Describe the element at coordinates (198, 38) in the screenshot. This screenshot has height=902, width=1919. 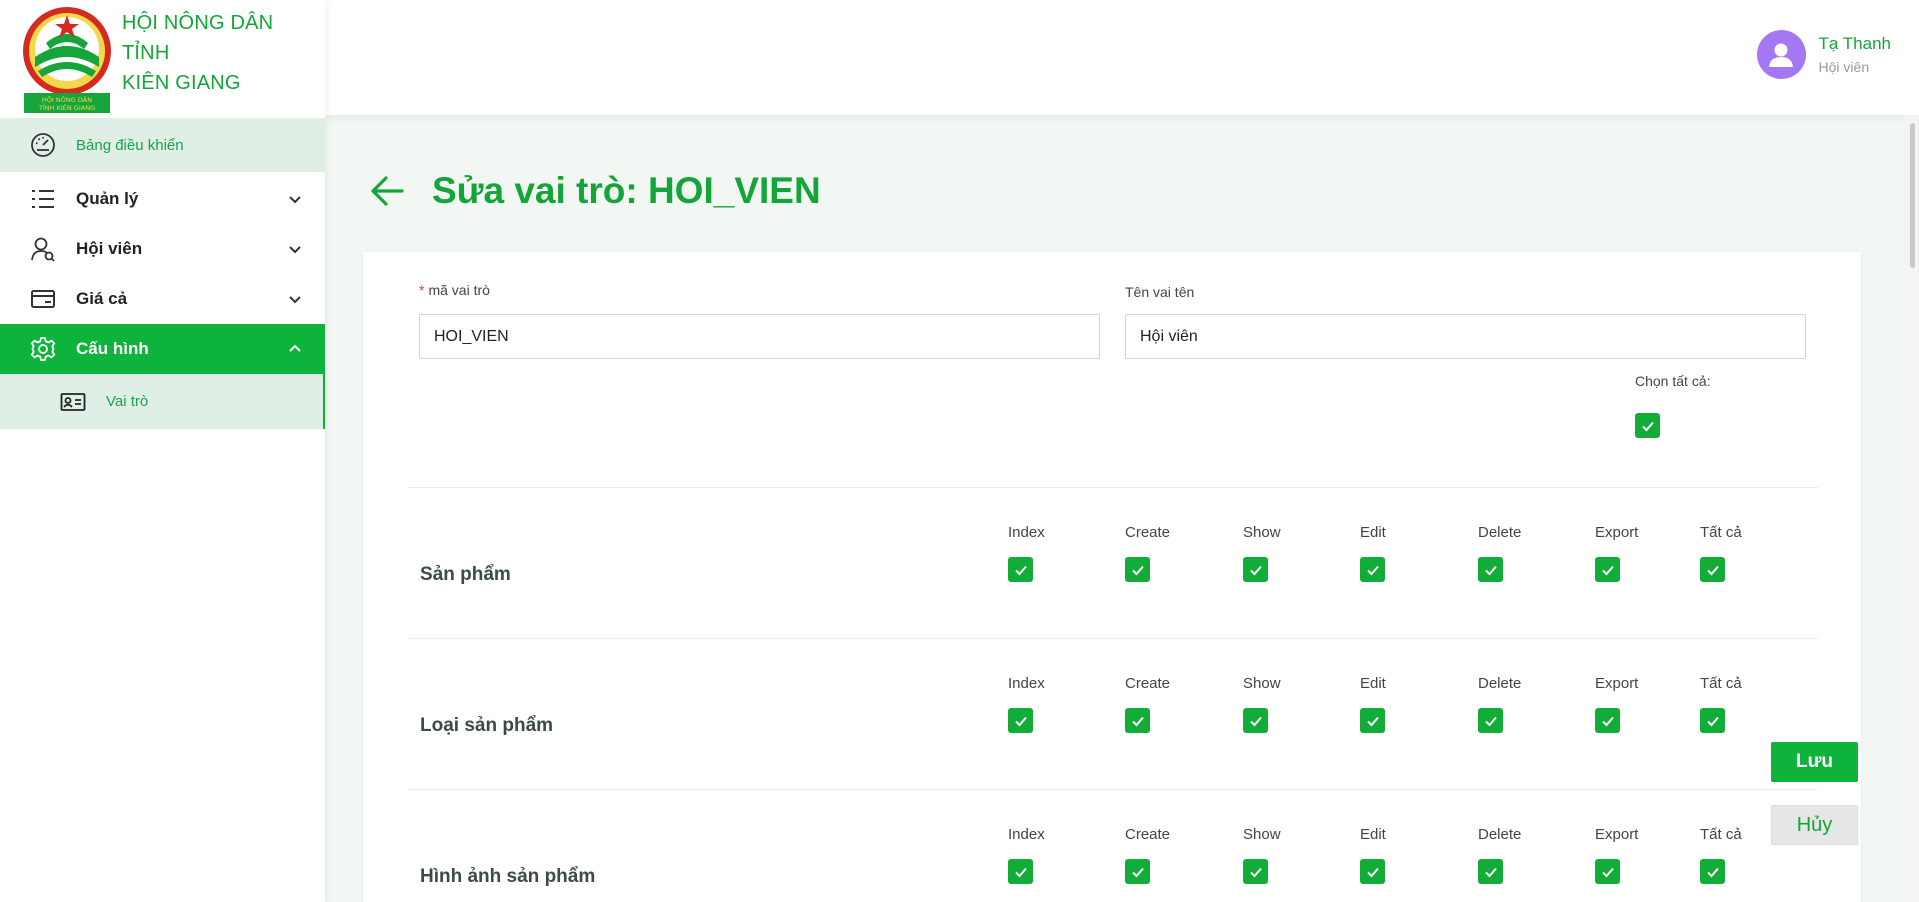
I see `brand-line-1: HỘI NÔNG DÂN TỈNH` at that location.